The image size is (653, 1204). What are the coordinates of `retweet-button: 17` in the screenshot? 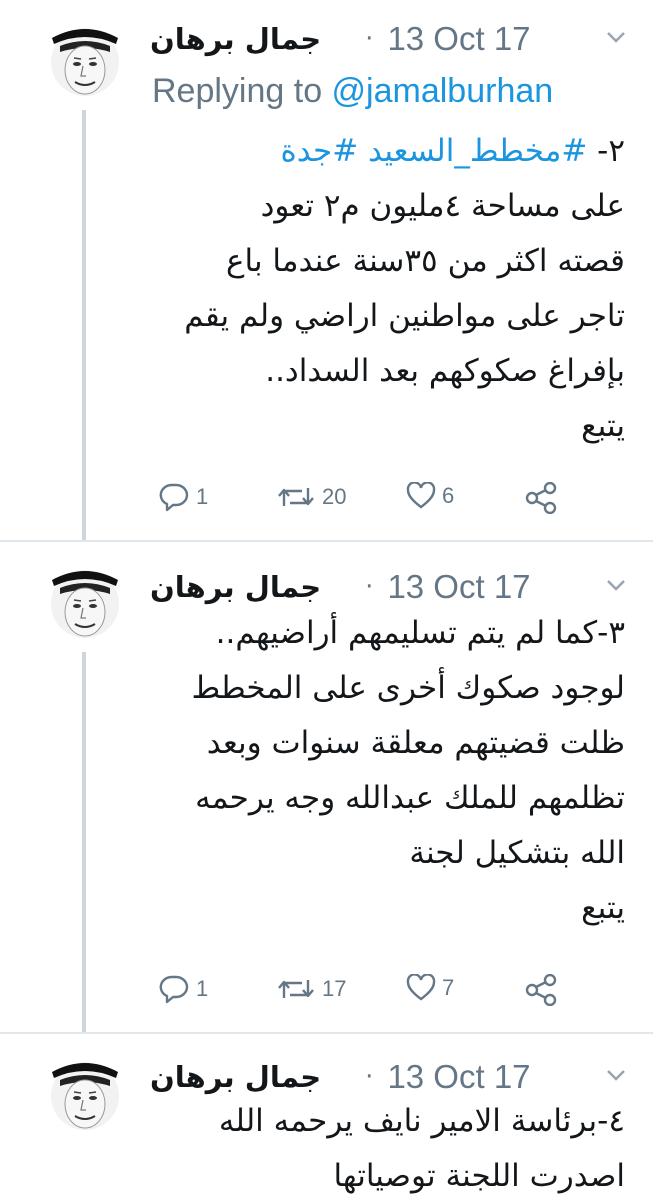 It's located at (311, 989).